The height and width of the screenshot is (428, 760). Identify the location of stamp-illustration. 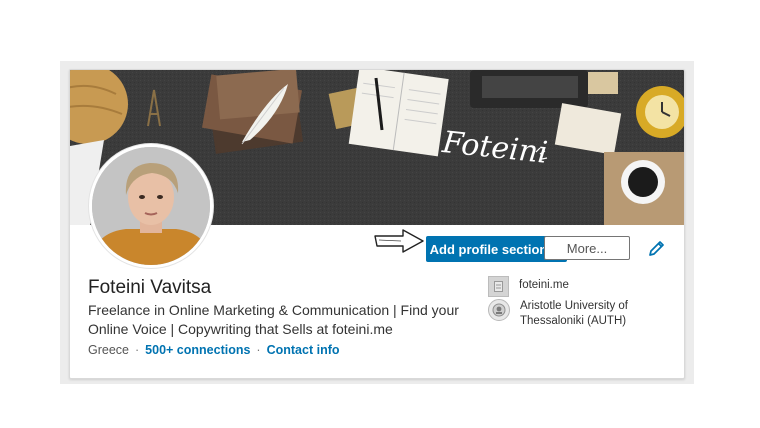
(603, 83).